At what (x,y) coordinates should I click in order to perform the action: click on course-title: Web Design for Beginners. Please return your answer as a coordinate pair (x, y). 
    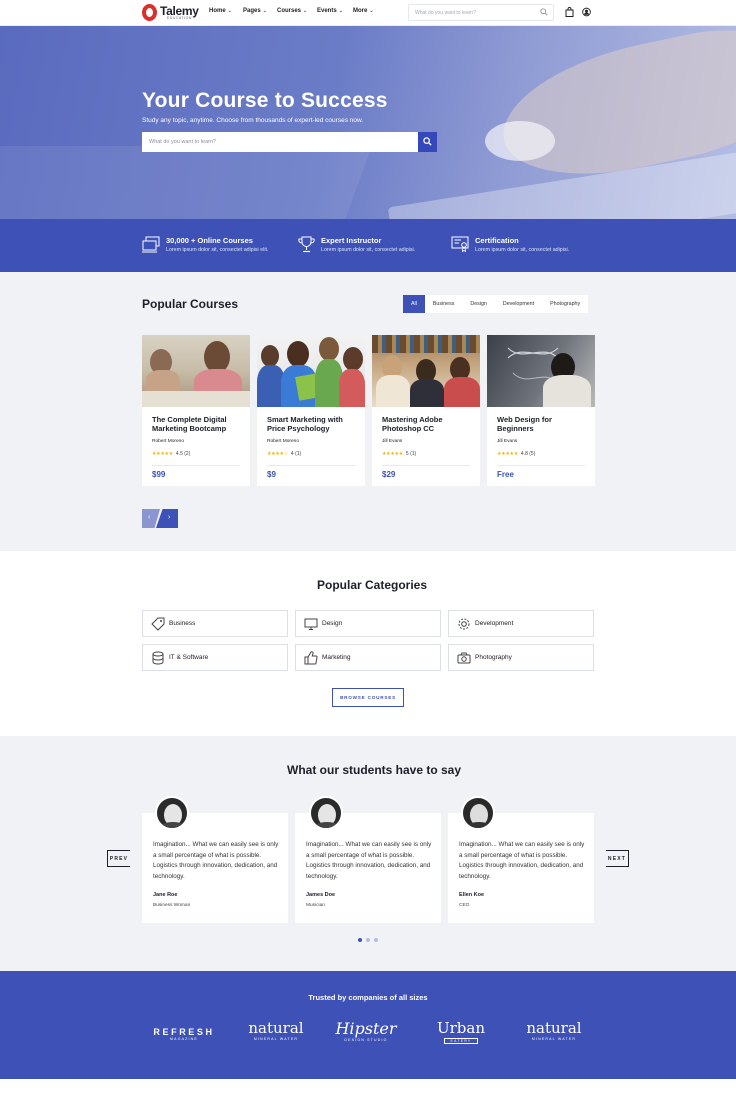
    Looking at the image, I should click on (543, 424).